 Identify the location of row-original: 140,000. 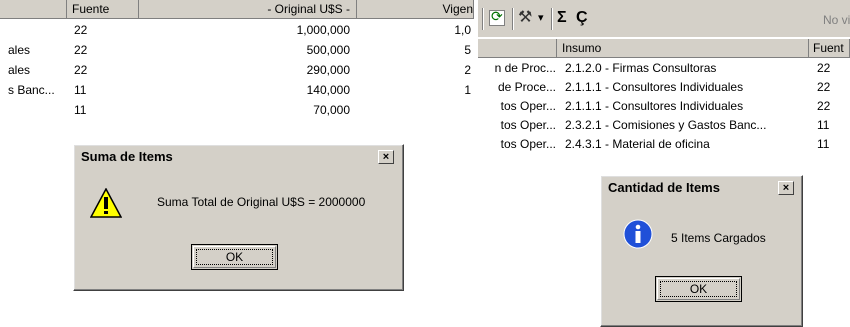
(244, 90).